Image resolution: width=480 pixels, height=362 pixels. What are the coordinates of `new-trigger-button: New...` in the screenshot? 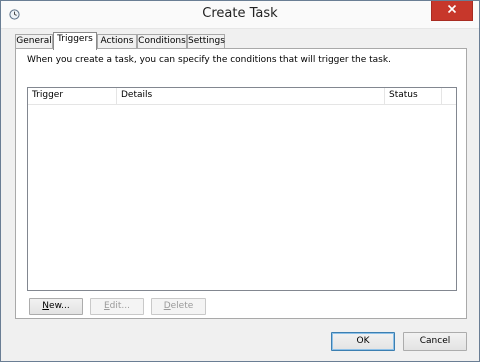 It's located at (56, 306).